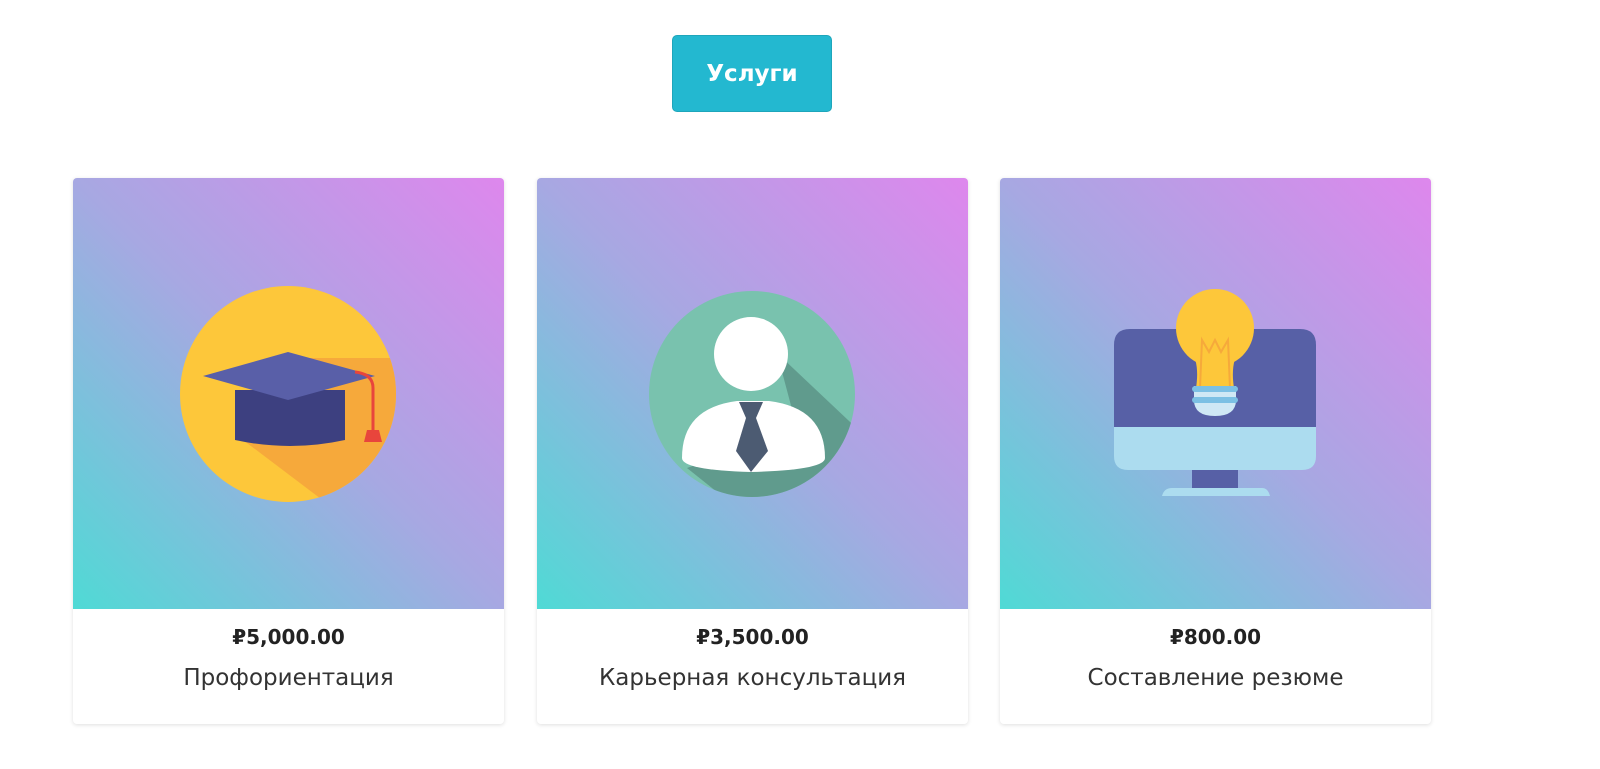 The width and height of the screenshot is (1600, 769). I want to click on services-button: Услуги, so click(752, 73).